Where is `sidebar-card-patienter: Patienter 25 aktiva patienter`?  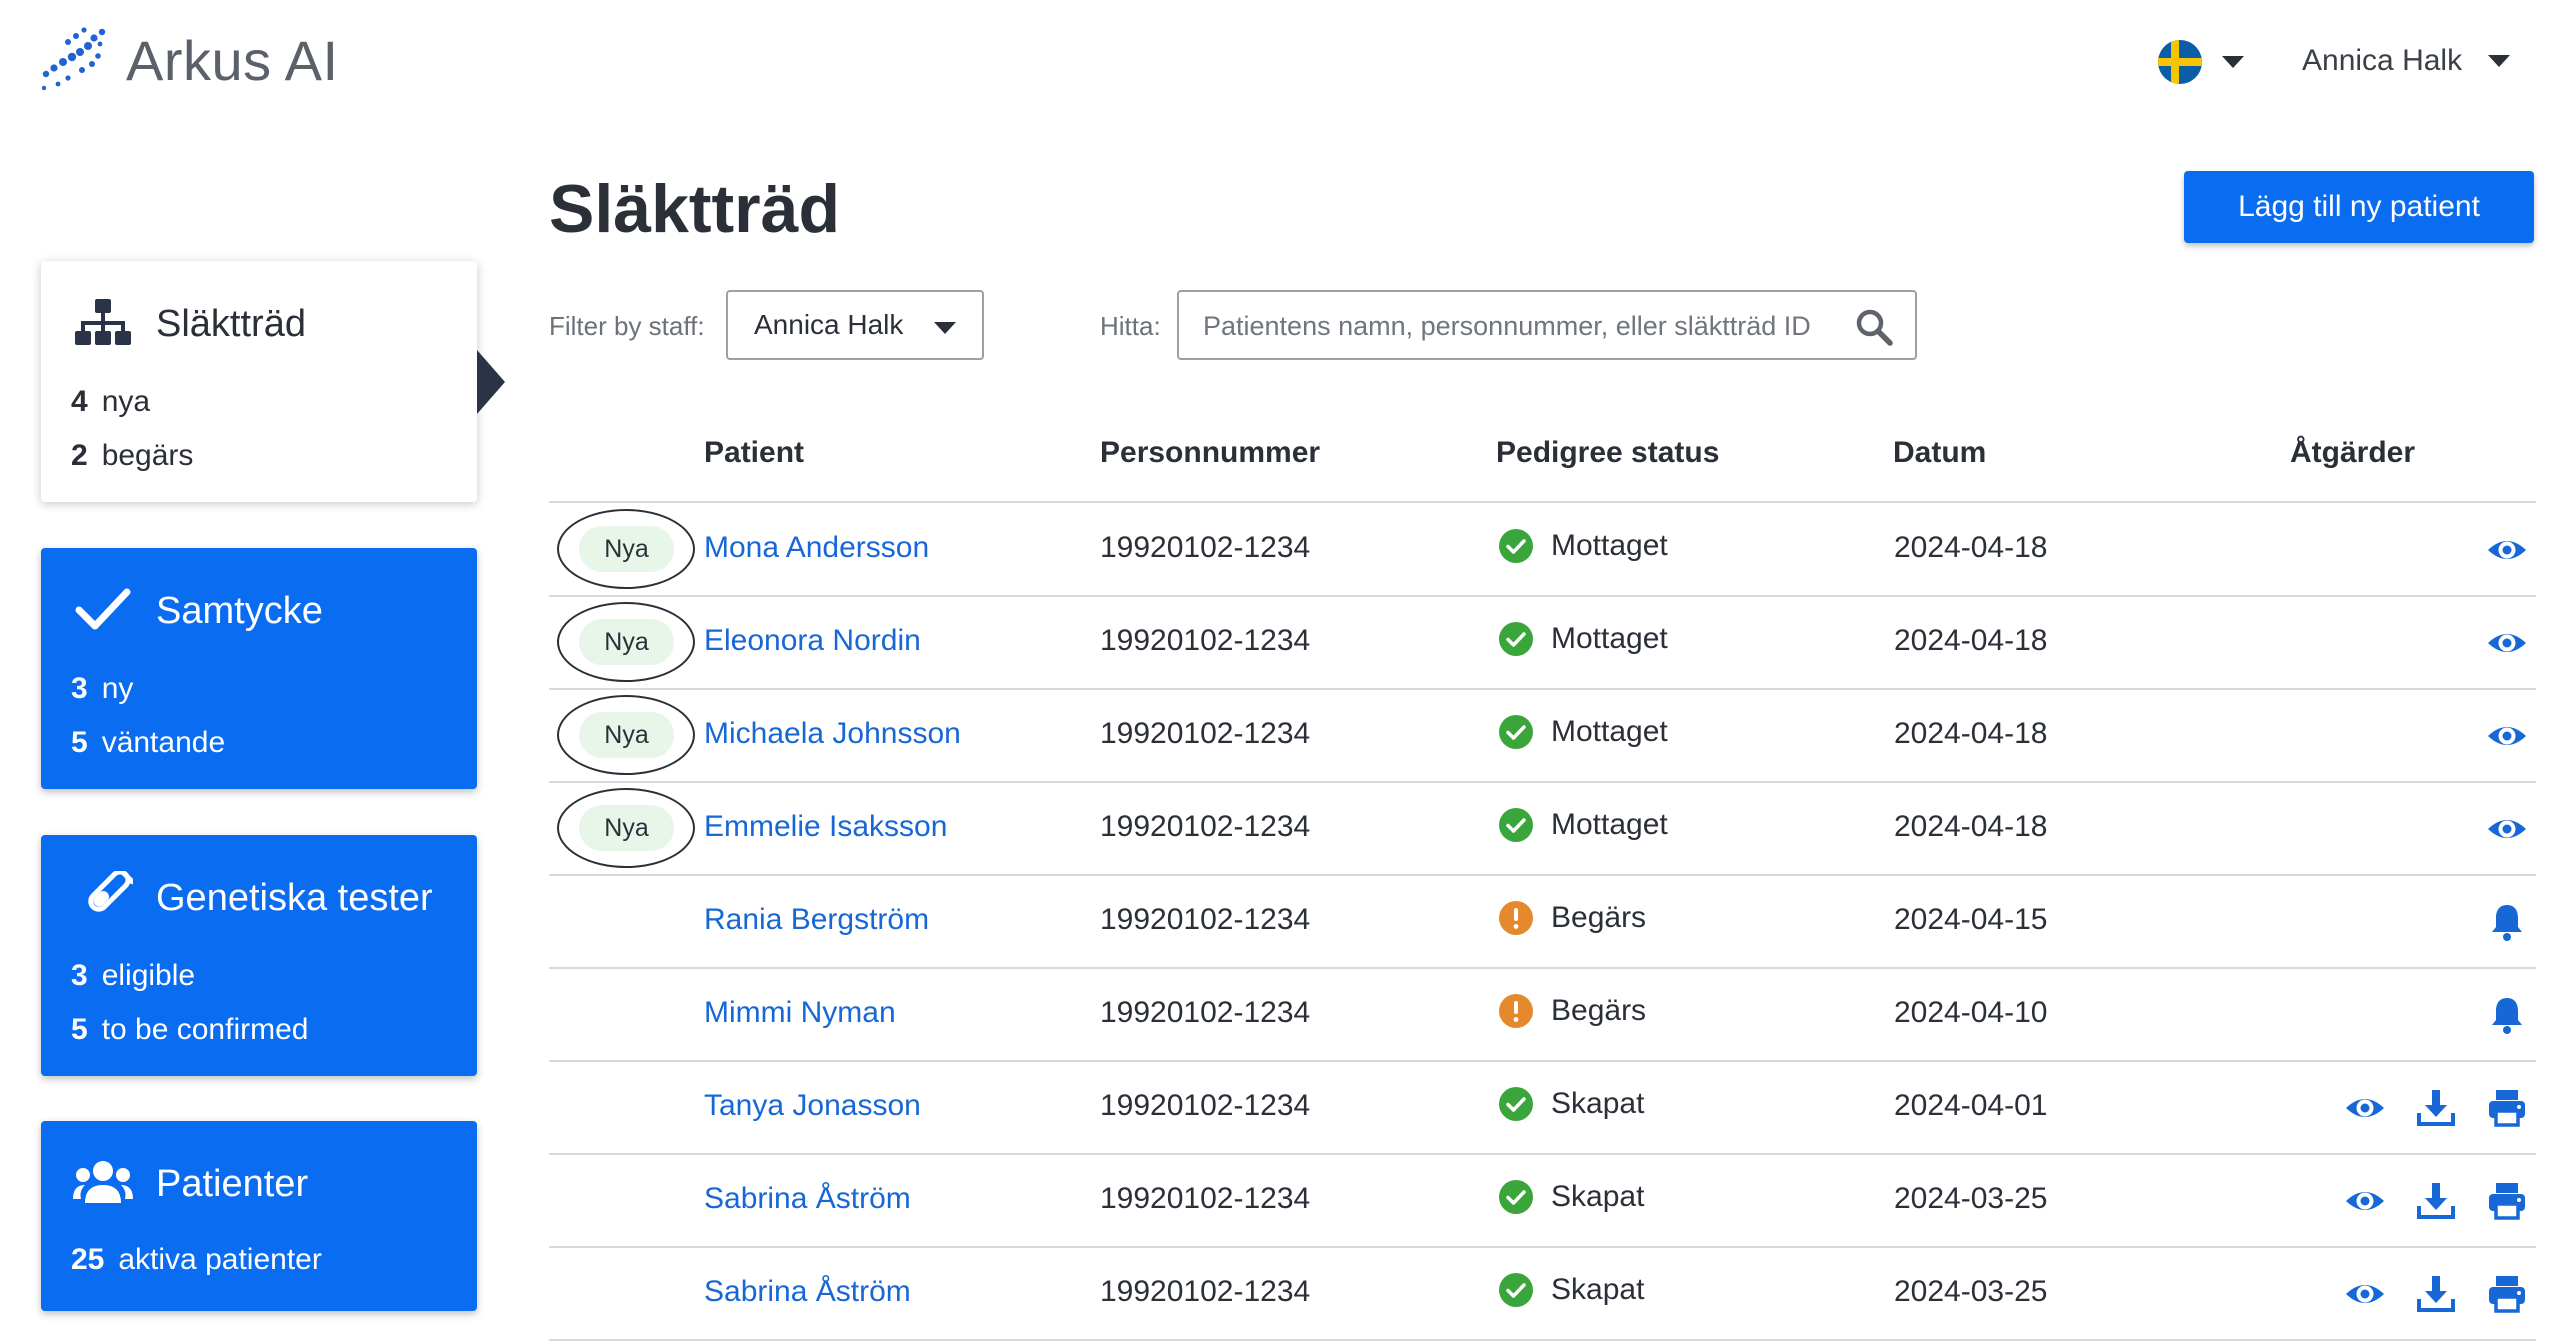
sidebar-card-patienter: Patienter 25 aktiva patienter is located at coordinates (259, 1216).